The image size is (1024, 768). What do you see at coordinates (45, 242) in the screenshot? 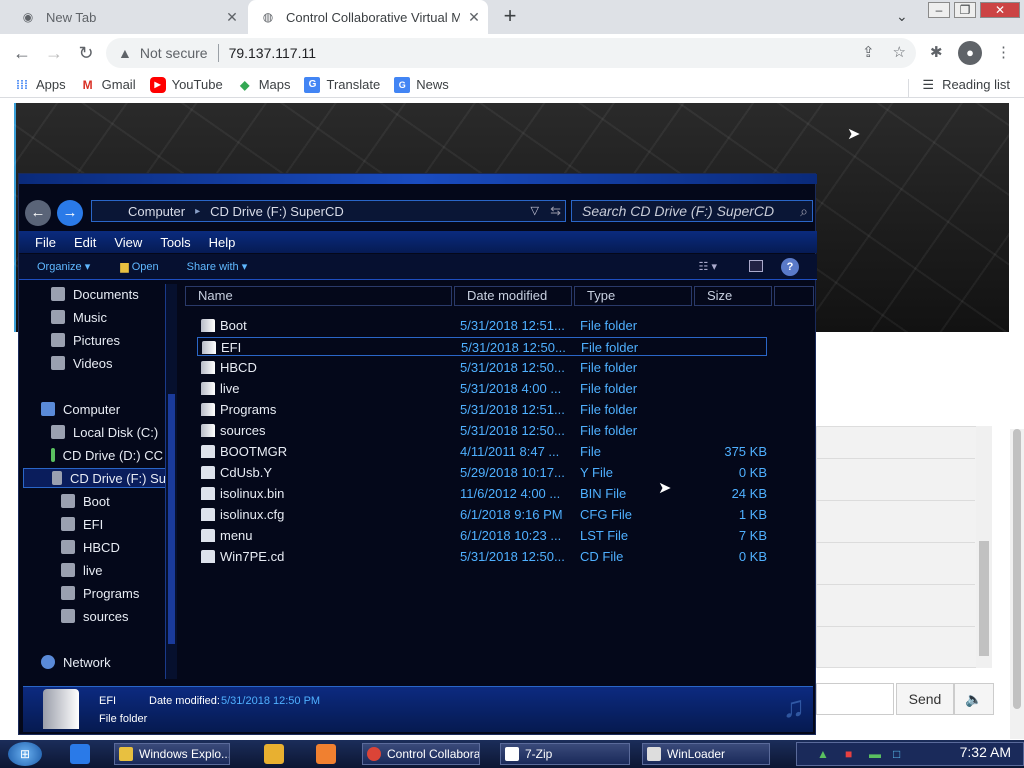
I see `menu-file: File` at bounding box center [45, 242].